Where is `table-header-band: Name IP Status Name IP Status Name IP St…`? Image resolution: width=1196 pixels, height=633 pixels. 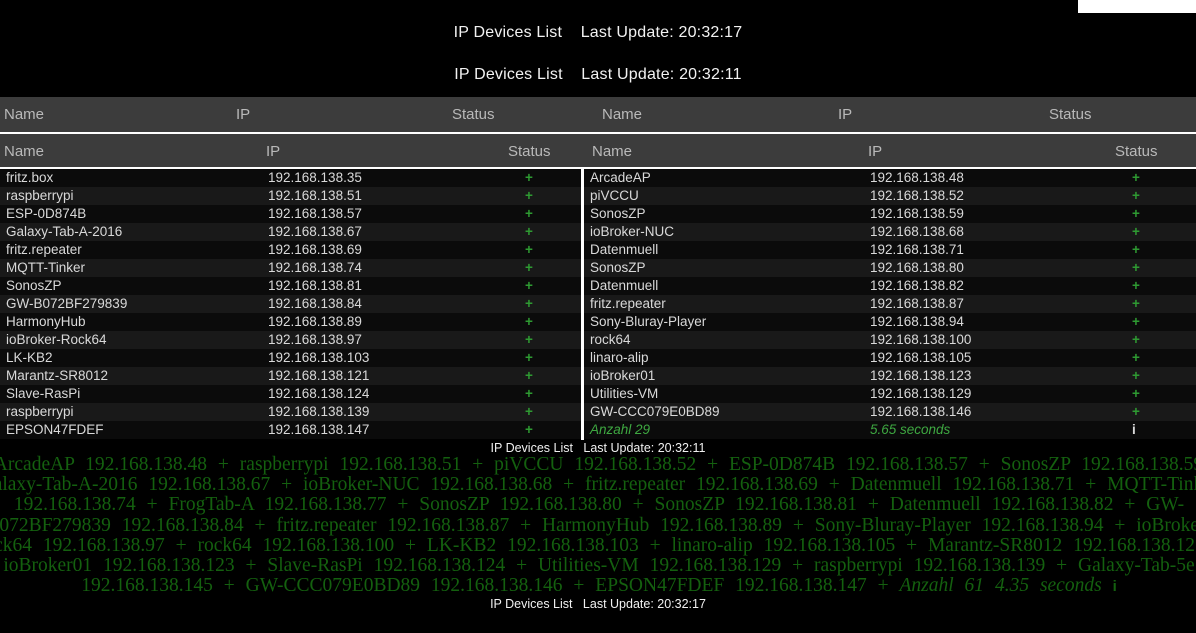
table-header-band: Name IP Status Name IP Status Name IP St… is located at coordinates (598, 133).